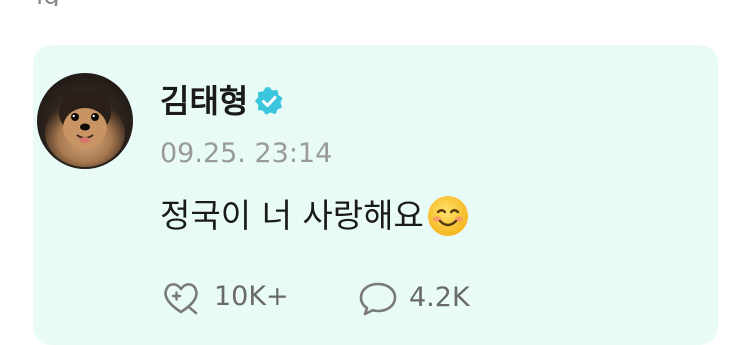 The image size is (740, 345). I want to click on author-avatar, so click(85, 121).